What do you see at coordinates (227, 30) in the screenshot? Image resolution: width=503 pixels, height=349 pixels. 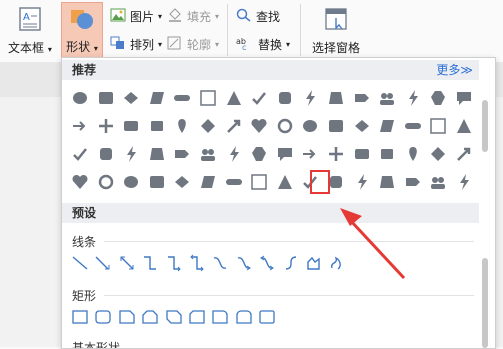 I see `ribbon-divider` at bounding box center [227, 30].